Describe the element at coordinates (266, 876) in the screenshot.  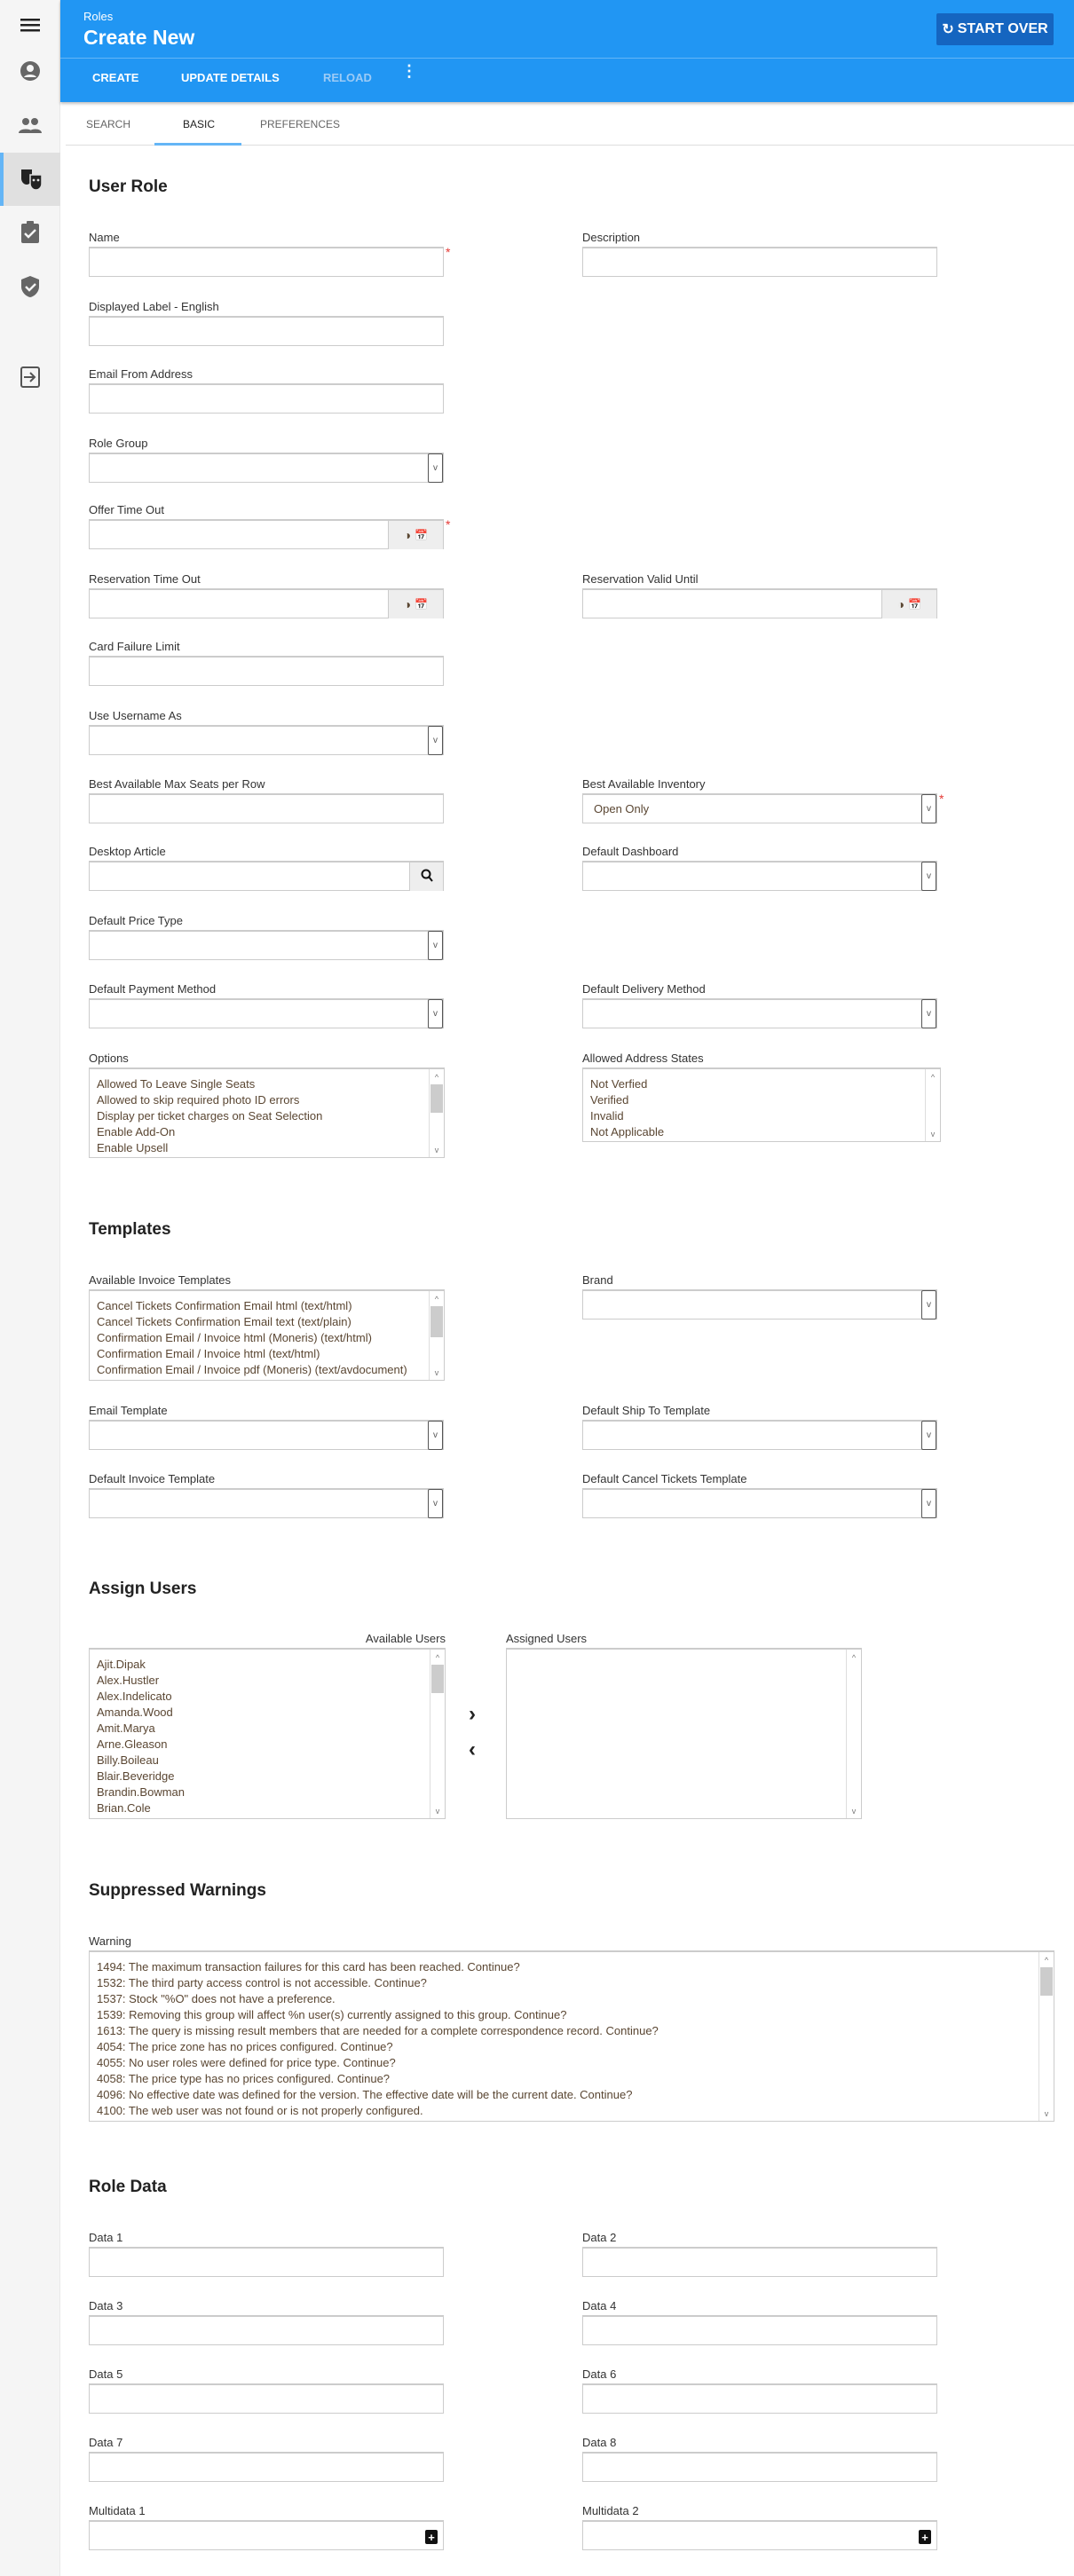
I see `desktop-article-input` at that location.